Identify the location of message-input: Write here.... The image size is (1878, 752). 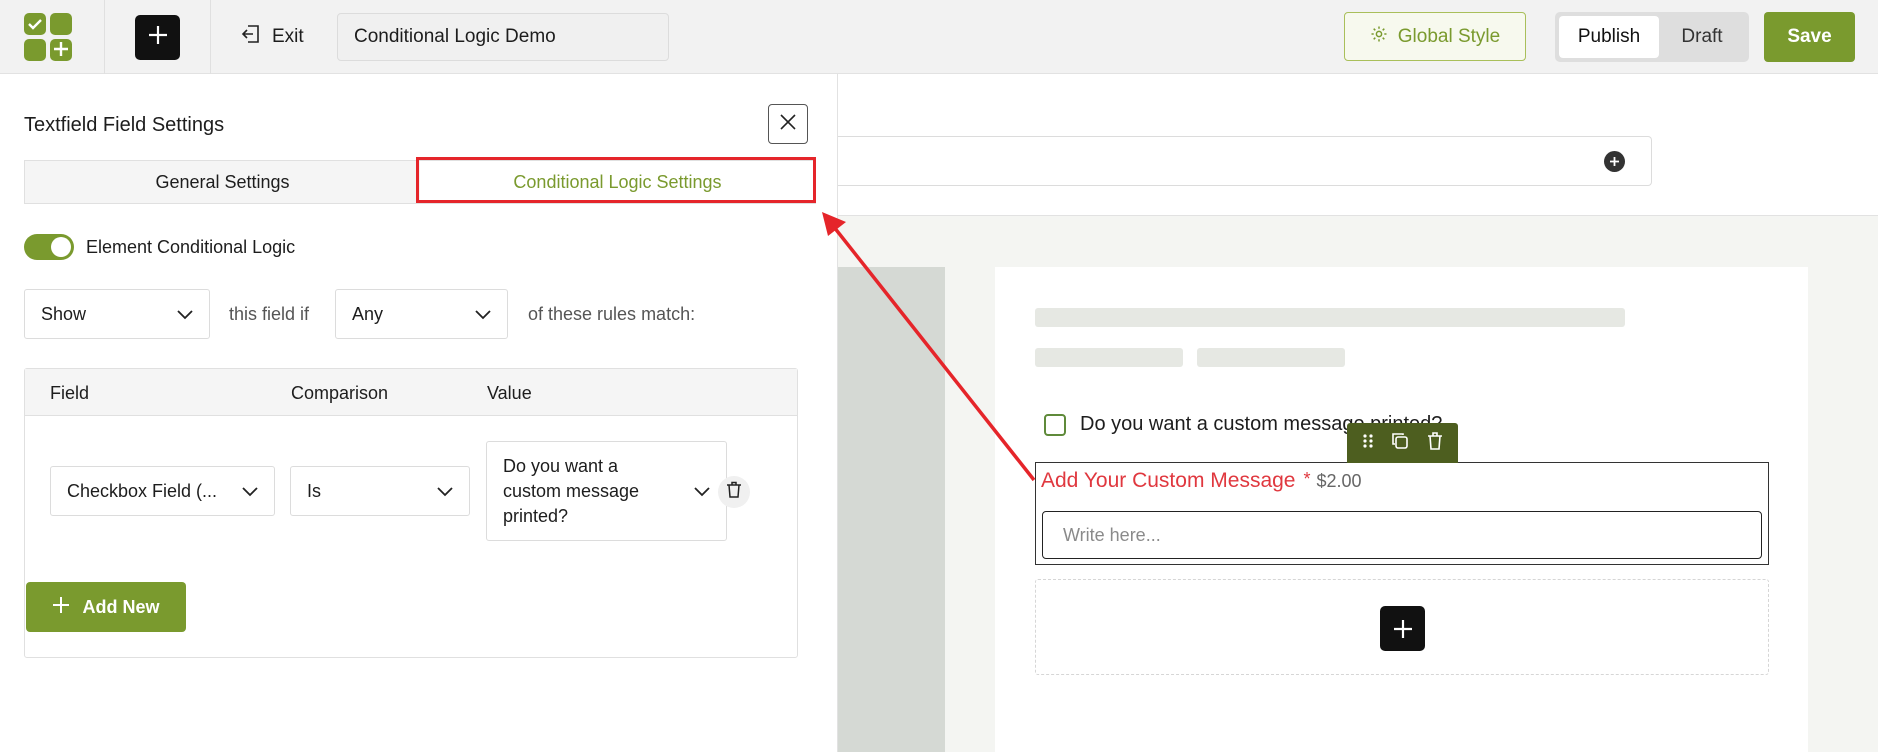
(1402, 535).